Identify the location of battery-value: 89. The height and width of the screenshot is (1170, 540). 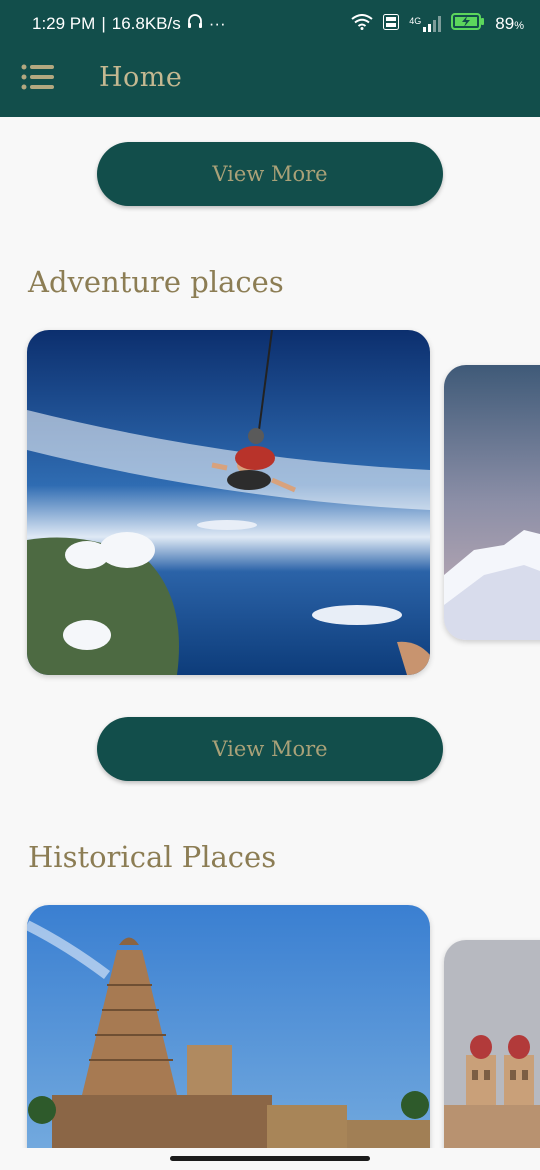
(505, 23).